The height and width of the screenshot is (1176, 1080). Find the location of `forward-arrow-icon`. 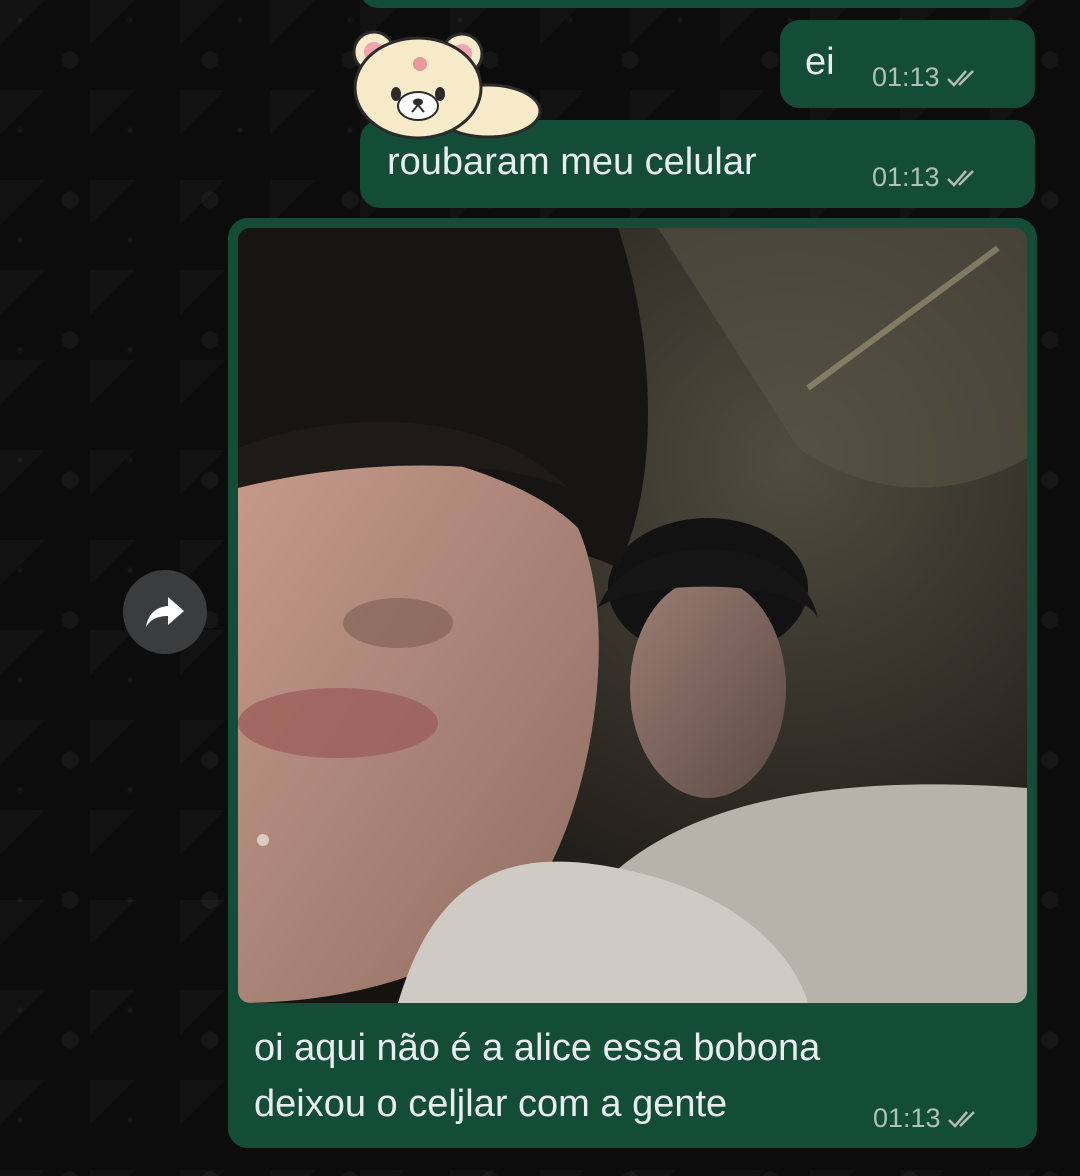

forward-arrow-icon is located at coordinates (165, 612).